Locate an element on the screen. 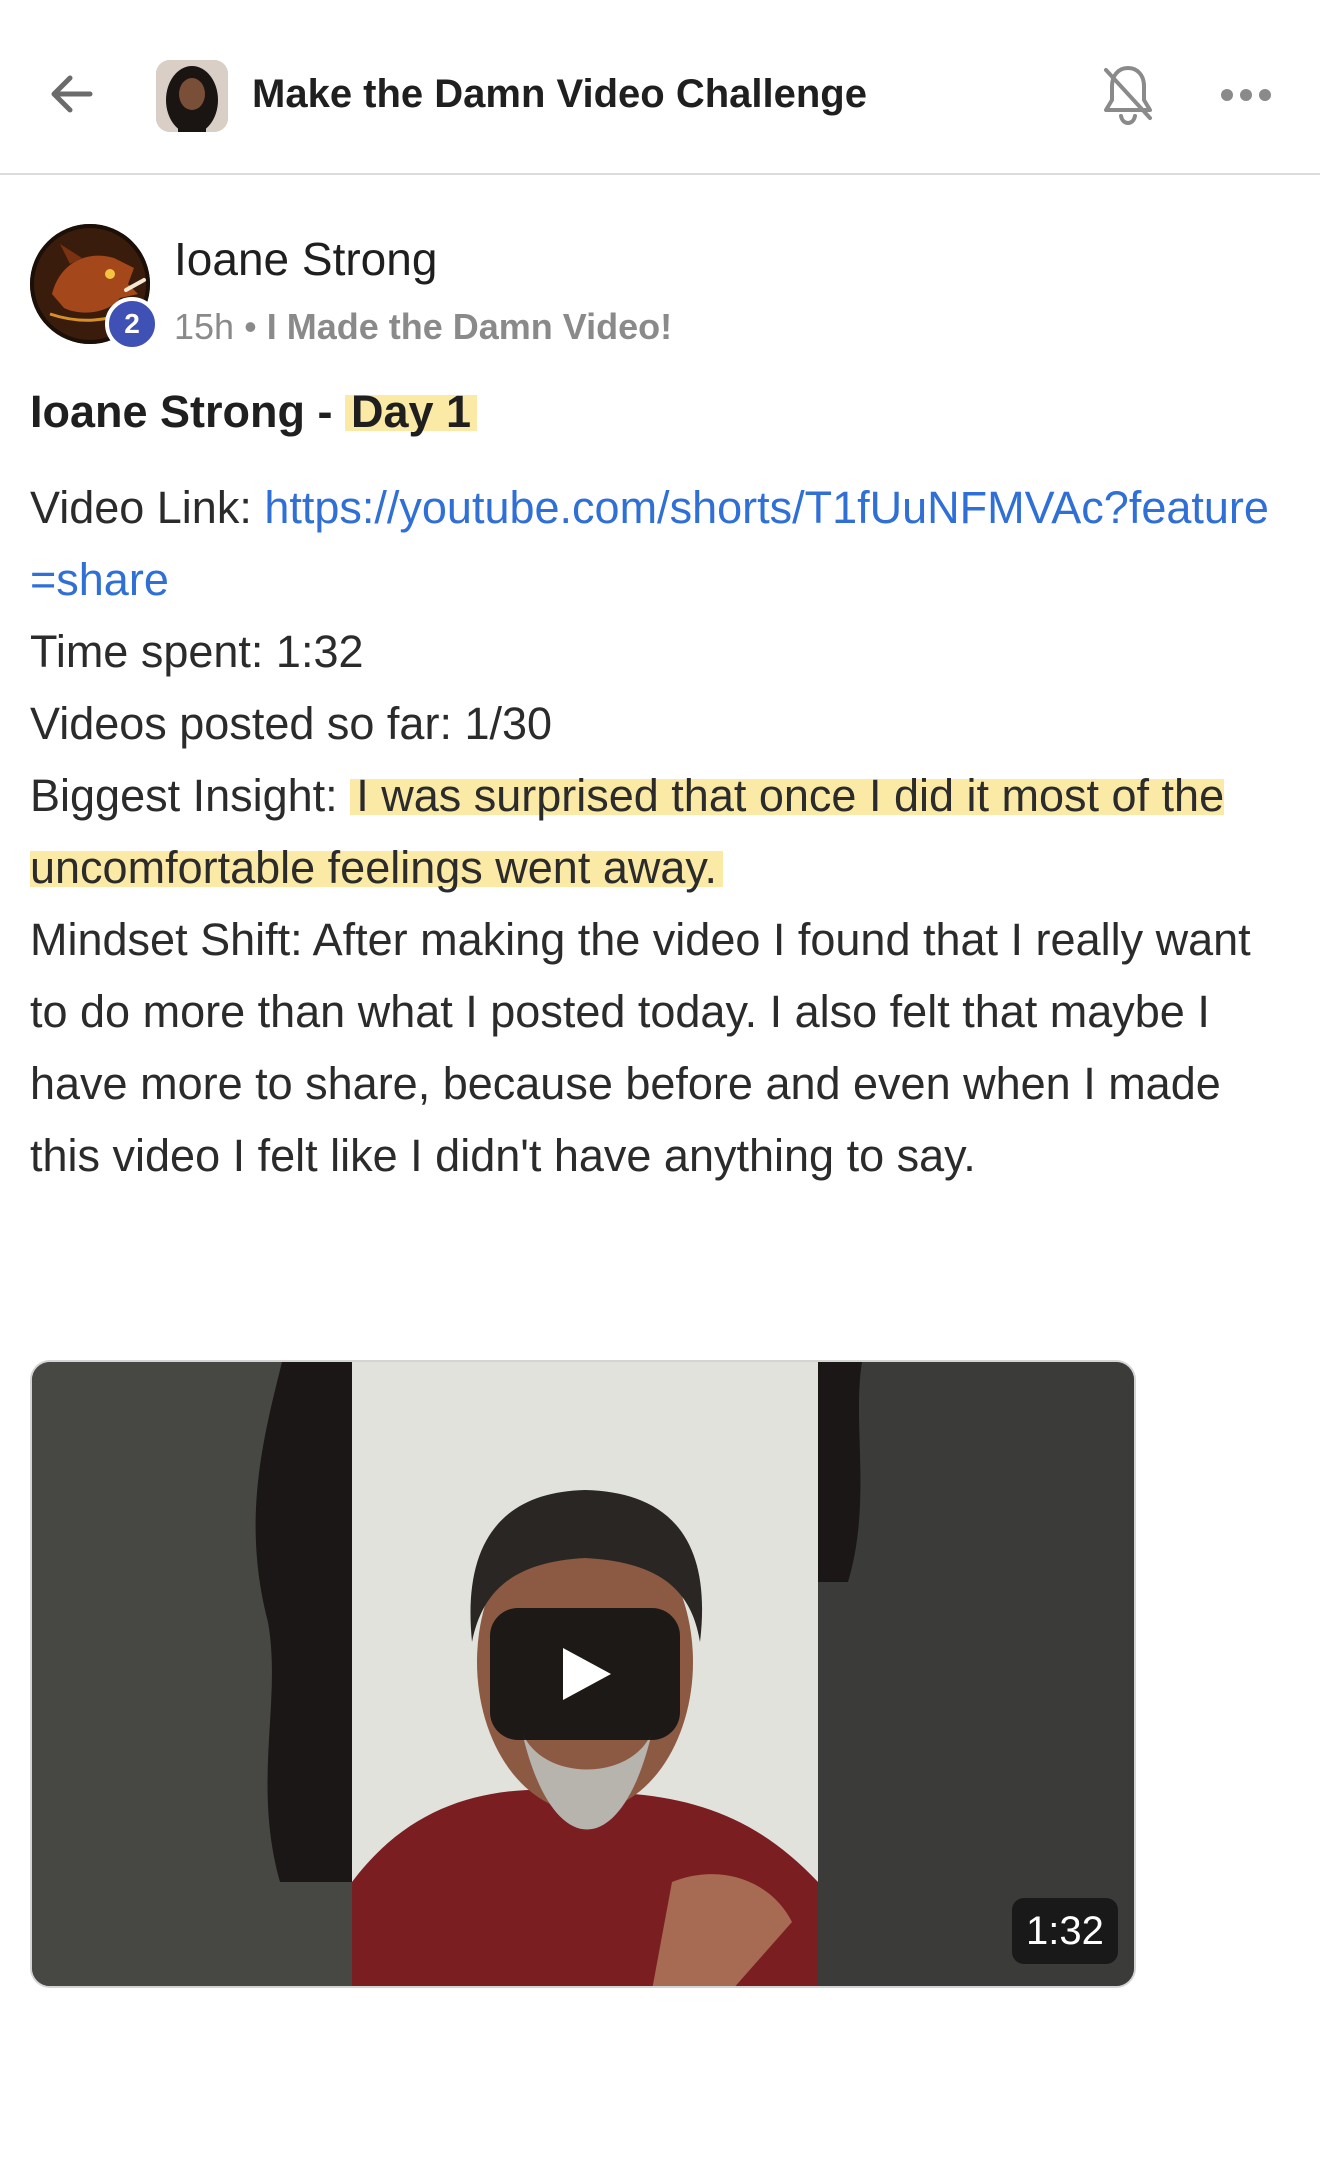 The height and width of the screenshot is (2165, 1320). post-title-prefix: Ioane Strong - is located at coordinates (187, 411).